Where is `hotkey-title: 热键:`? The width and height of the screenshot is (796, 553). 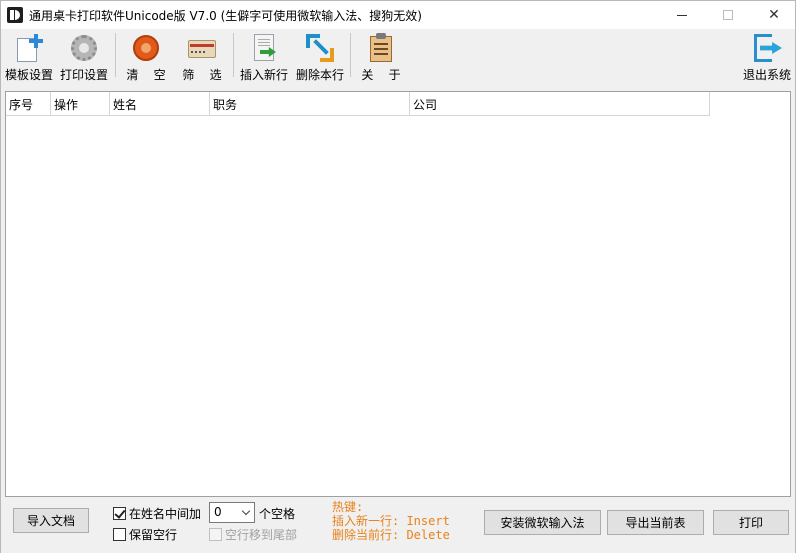 hotkey-title: 热键: is located at coordinates (348, 507).